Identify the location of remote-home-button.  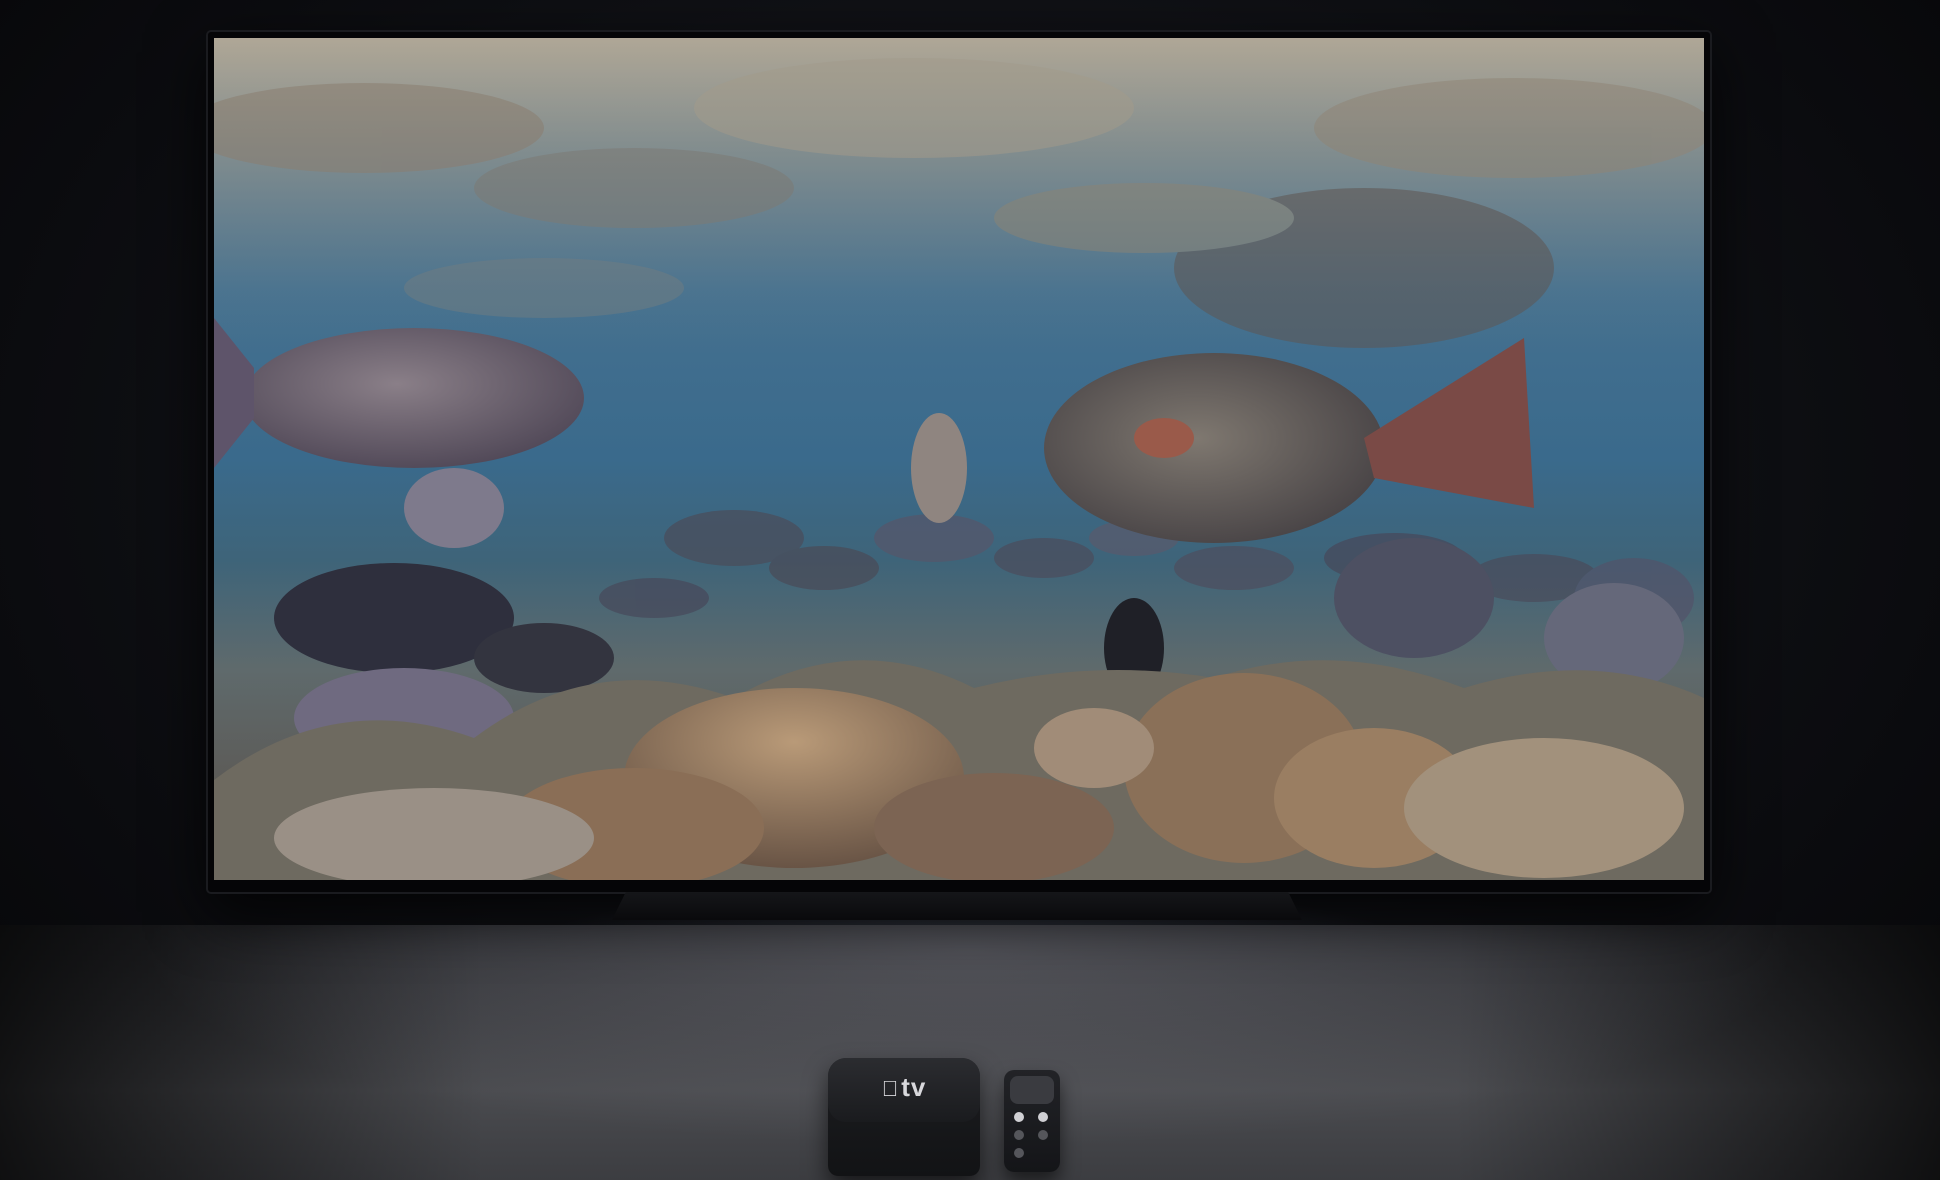
(1043, 1117).